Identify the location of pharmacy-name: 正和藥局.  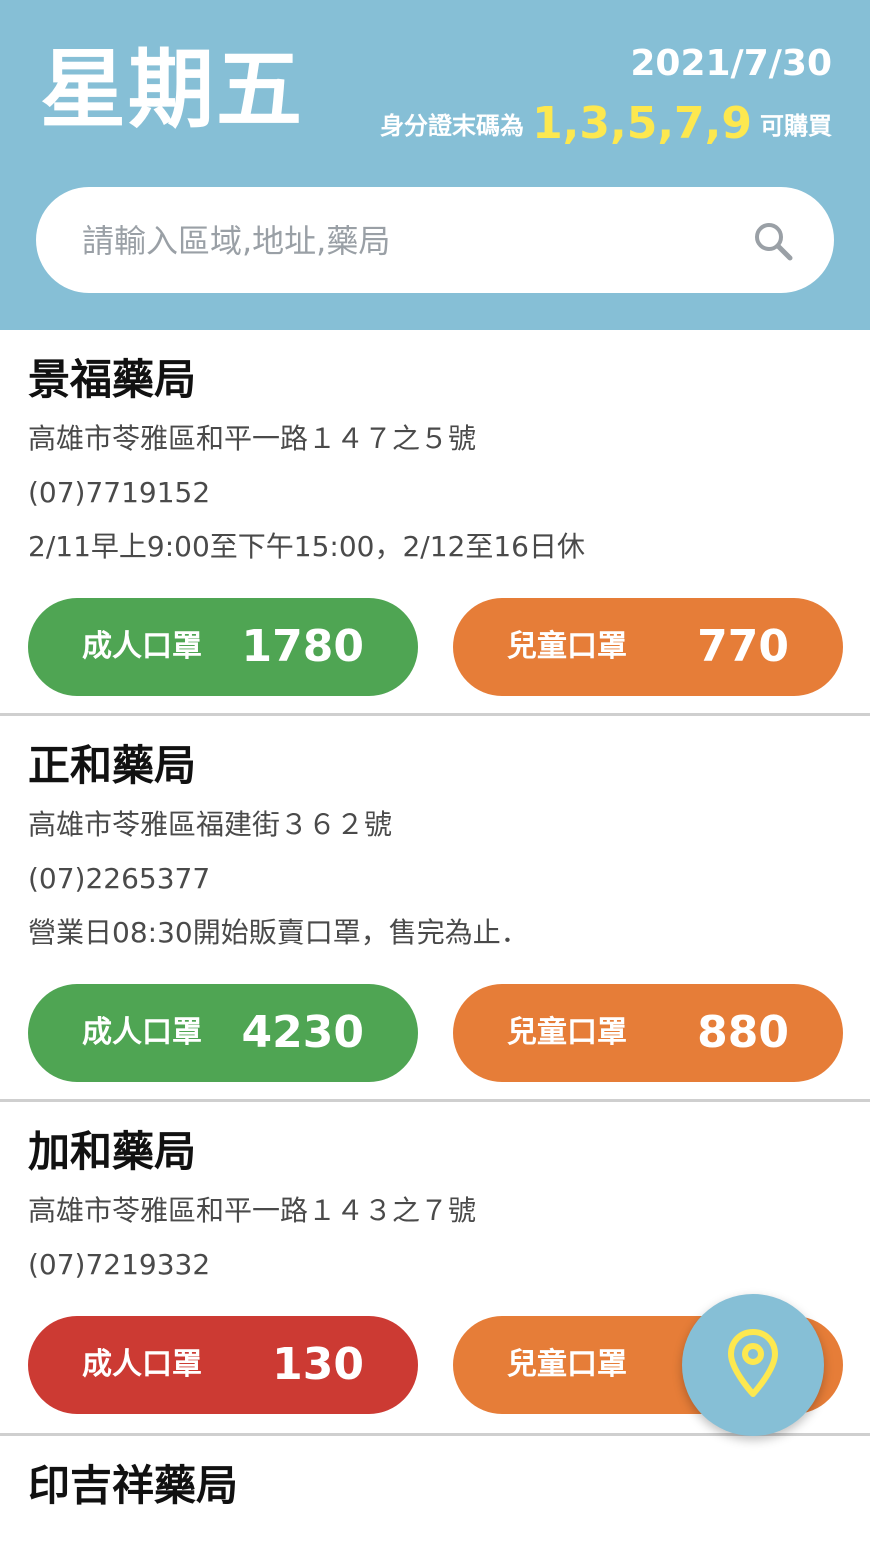
(112, 765).